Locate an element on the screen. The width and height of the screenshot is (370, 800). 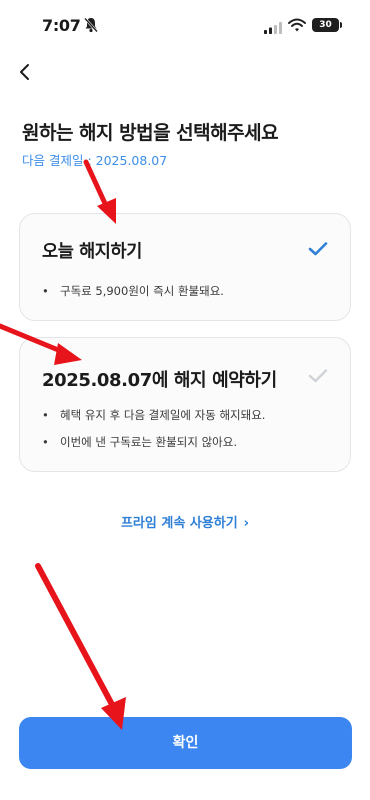
battery-tip is located at coordinates (341, 25).